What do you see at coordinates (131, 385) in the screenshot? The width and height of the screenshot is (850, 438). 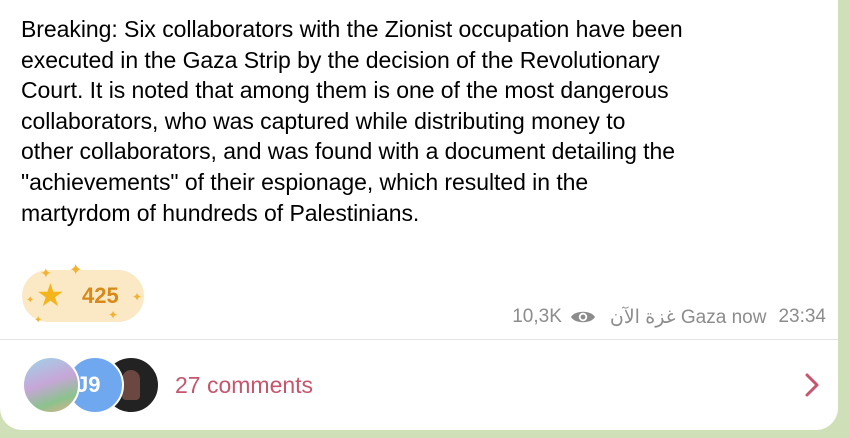 I see `avatar-figure` at bounding box center [131, 385].